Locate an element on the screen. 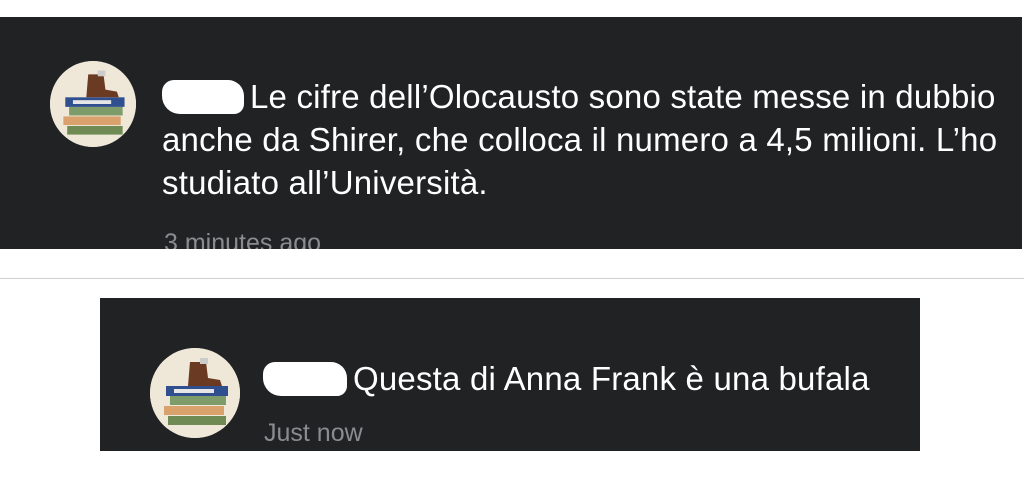  comment-body: Questa di Anna Frank è una bufala is located at coordinates (588, 378).